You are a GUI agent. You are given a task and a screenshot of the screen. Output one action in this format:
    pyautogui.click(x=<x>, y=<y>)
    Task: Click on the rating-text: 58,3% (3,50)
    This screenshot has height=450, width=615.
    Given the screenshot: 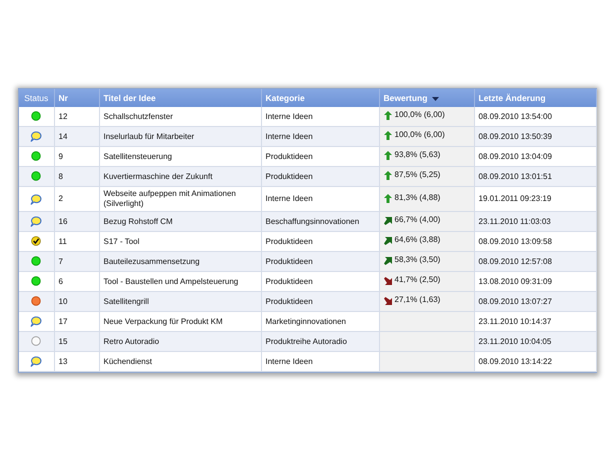 What is the action you would take?
    pyautogui.click(x=417, y=260)
    